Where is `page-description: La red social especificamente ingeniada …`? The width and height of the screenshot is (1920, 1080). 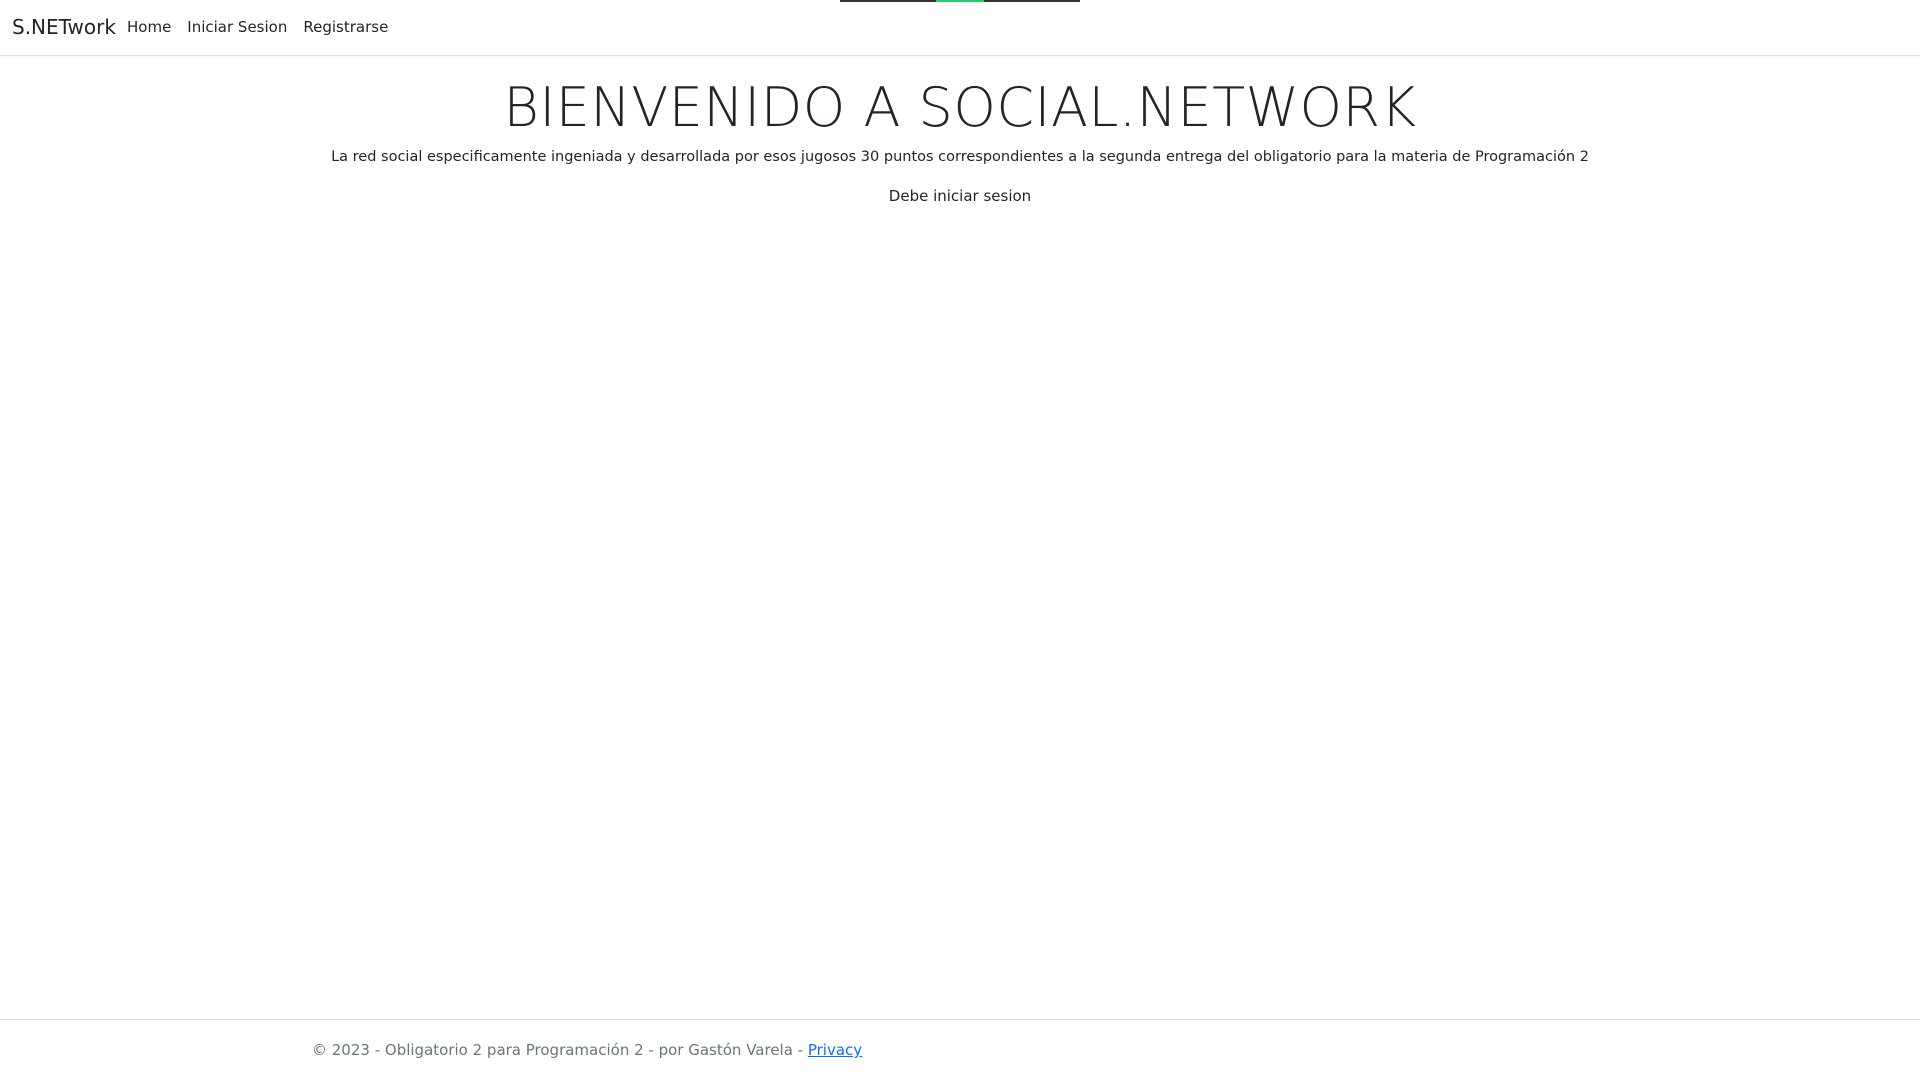 page-description: La red social especificamente ingeniada … is located at coordinates (960, 156).